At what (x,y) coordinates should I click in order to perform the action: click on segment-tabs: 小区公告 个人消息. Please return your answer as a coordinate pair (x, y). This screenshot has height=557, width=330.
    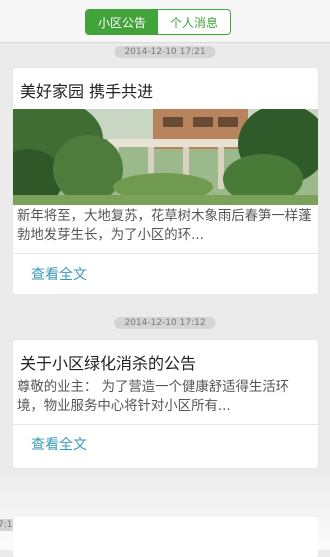
    Looking at the image, I should click on (158, 22).